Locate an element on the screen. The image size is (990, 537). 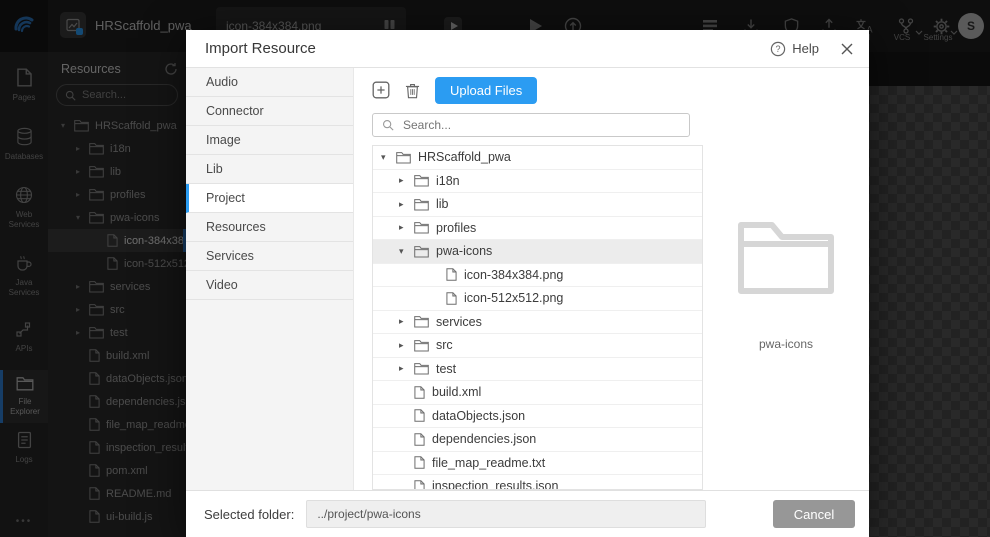
search-icon is located at coordinates (388, 125).